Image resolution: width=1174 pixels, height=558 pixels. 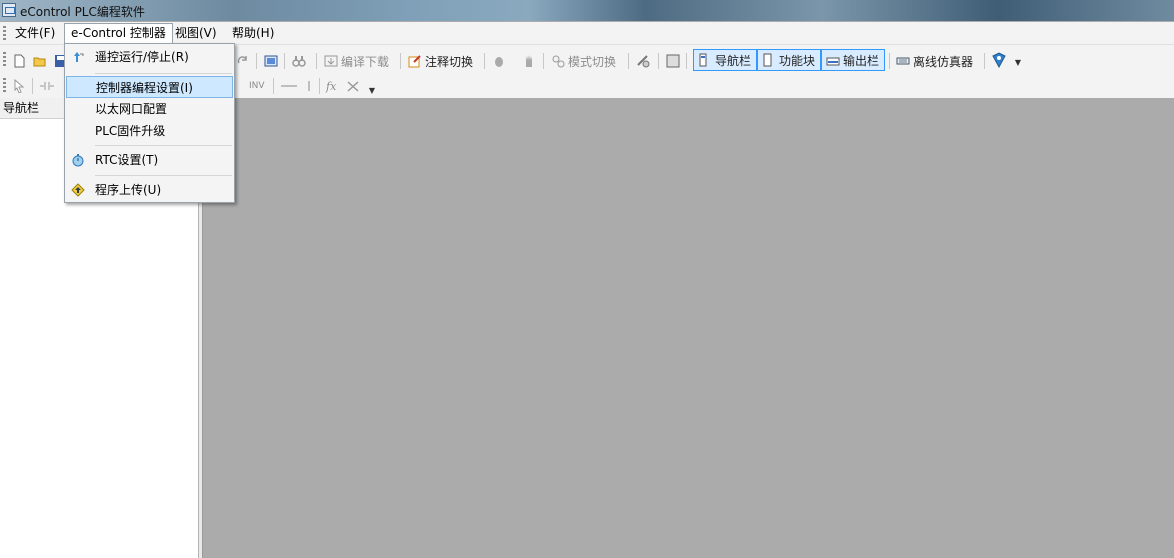 I want to click on nav-bar-toggle: 导航栏, so click(x=725, y=60).